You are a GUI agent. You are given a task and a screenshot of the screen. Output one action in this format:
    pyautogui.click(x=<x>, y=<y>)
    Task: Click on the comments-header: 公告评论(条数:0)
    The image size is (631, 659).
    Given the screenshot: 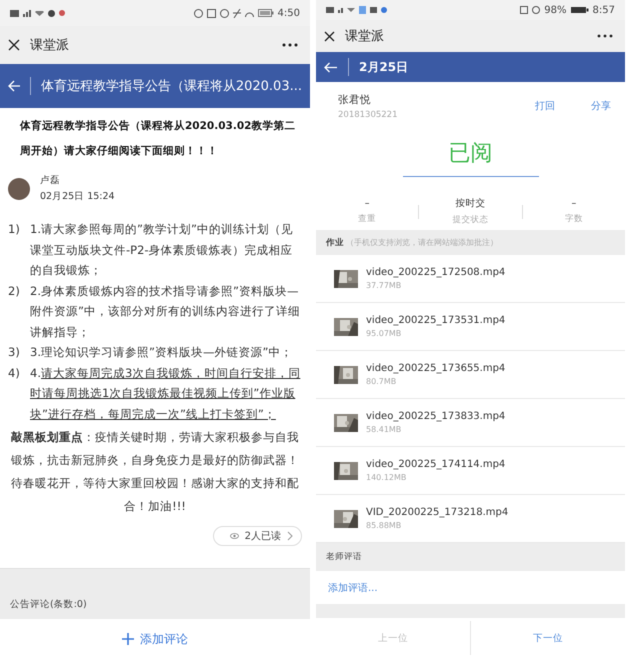 What is the action you would take?
    pyautogui.click(x=48, y=604)
    